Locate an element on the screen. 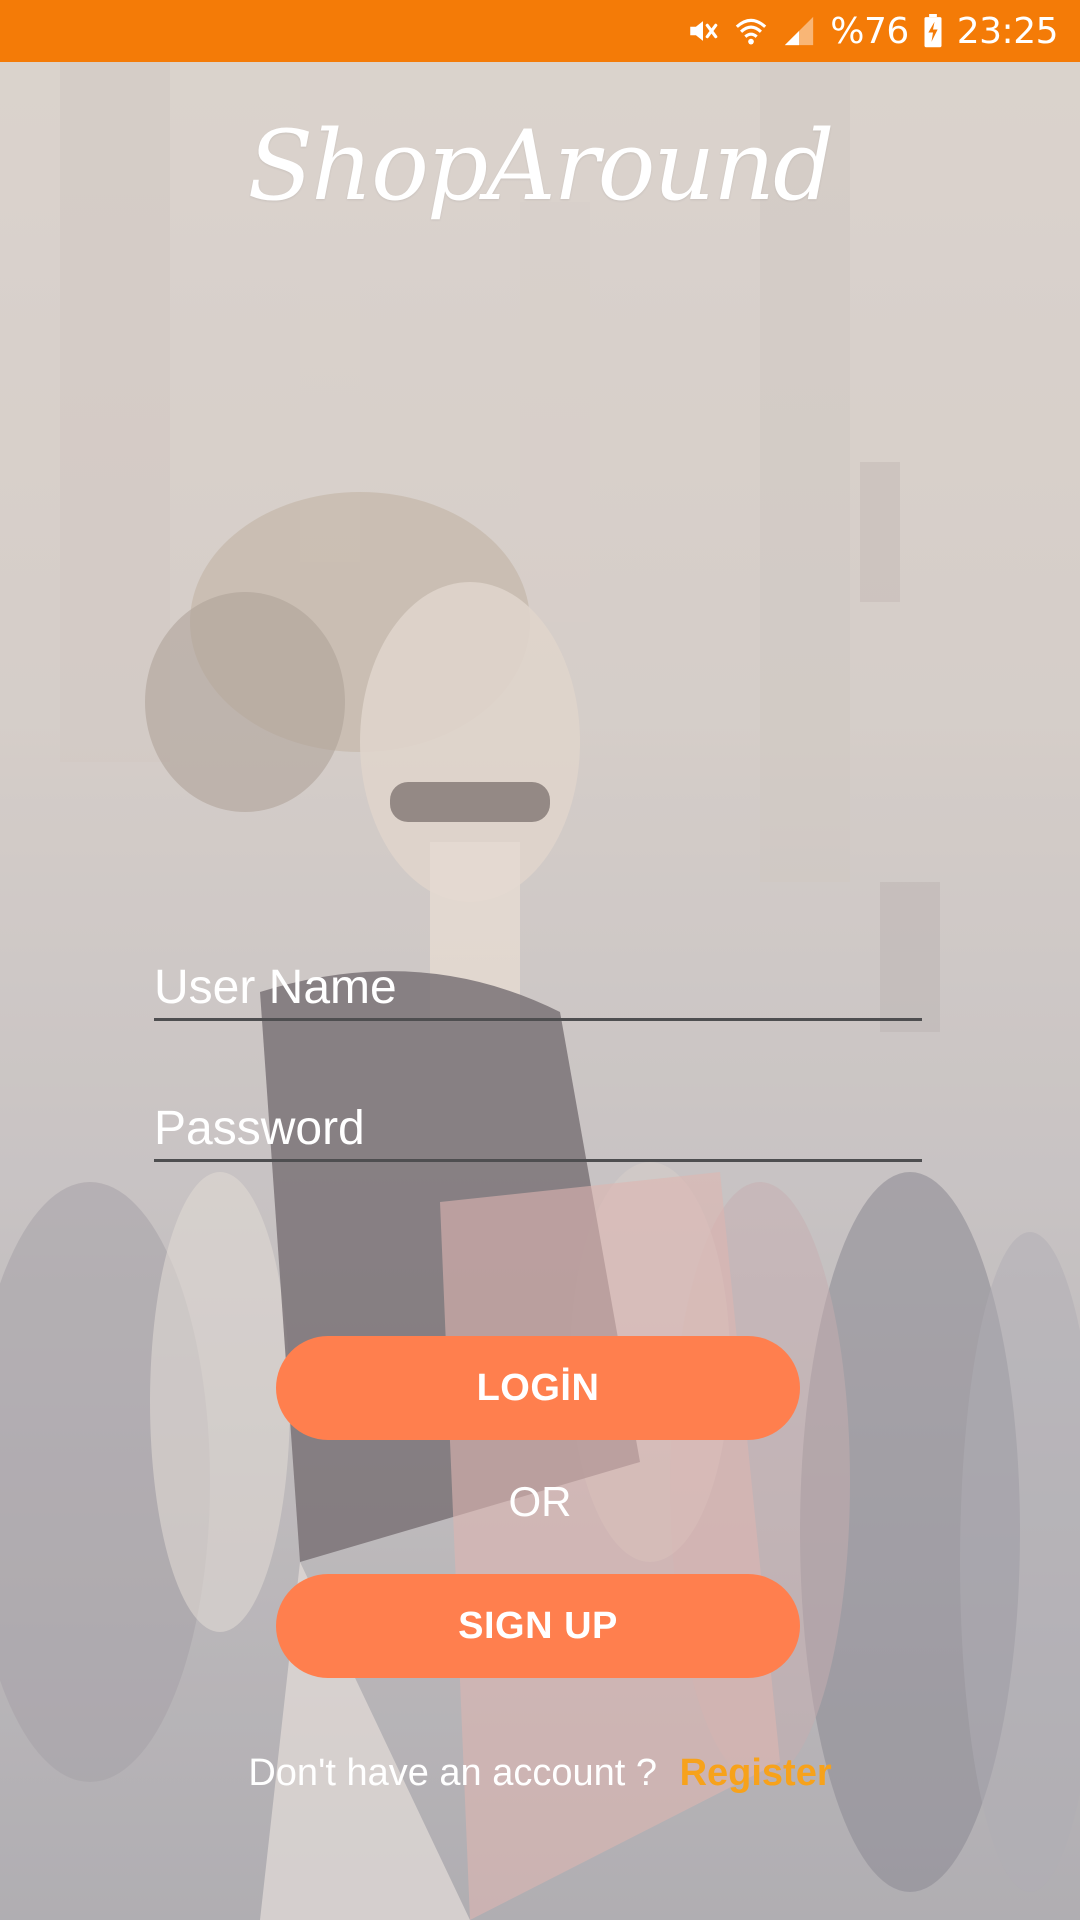  signup-button: SIGN UP is located at coordinates (538, 1626).